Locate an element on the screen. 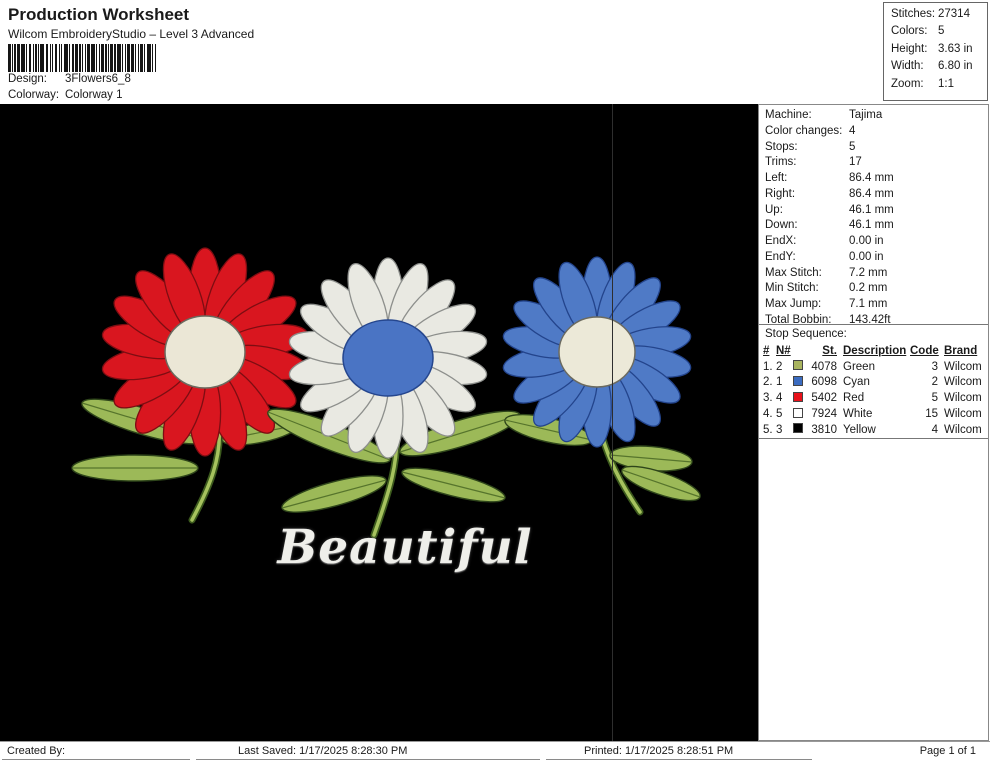 This screenshot has width=990, height=762. page-number: Page 1 of 1 is located at coordinates (947, 751).